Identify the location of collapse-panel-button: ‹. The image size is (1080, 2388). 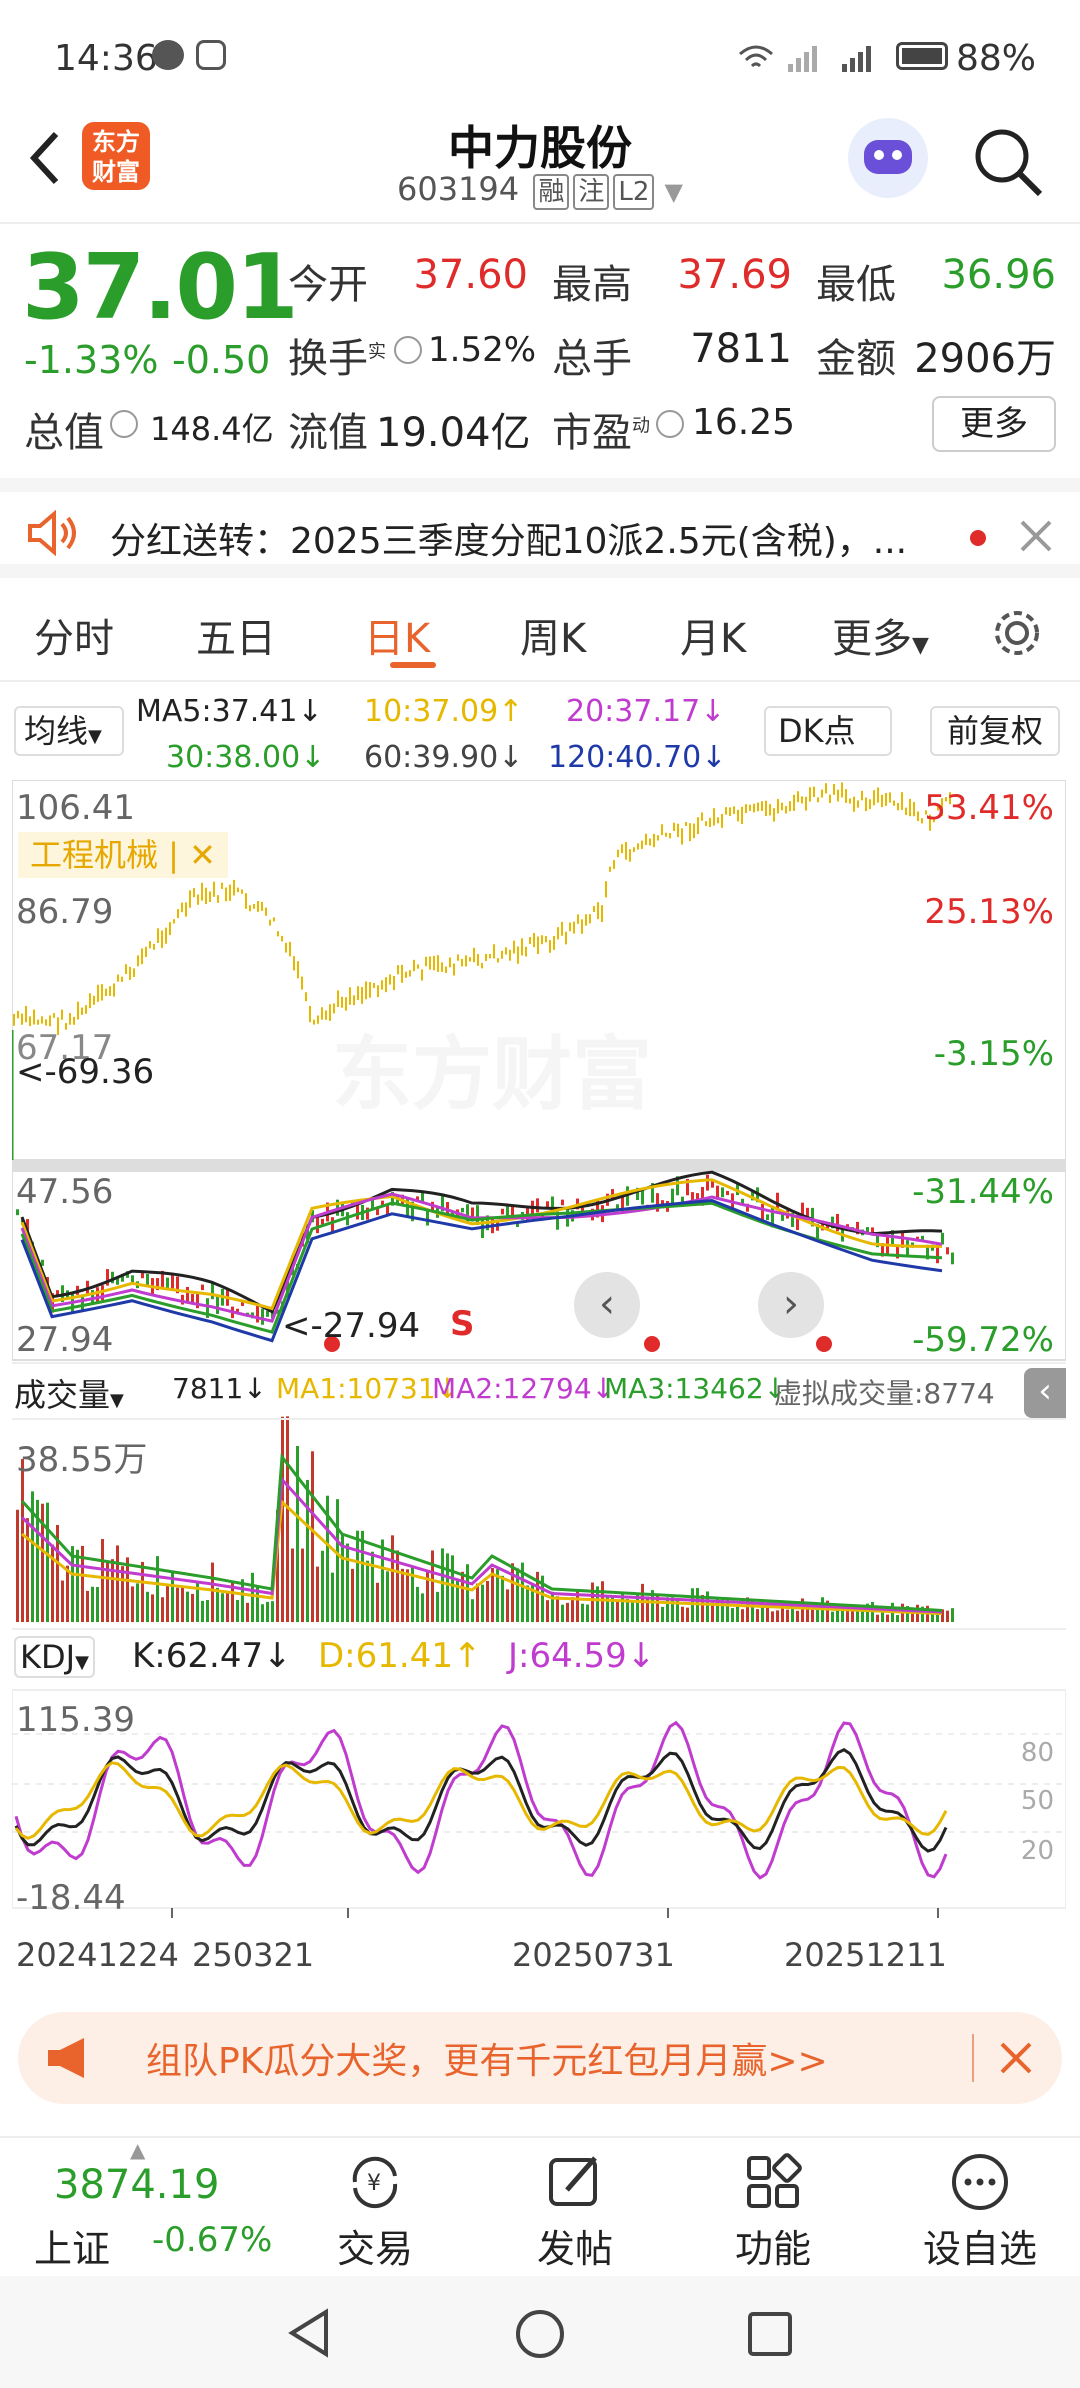
(1045, 1393).